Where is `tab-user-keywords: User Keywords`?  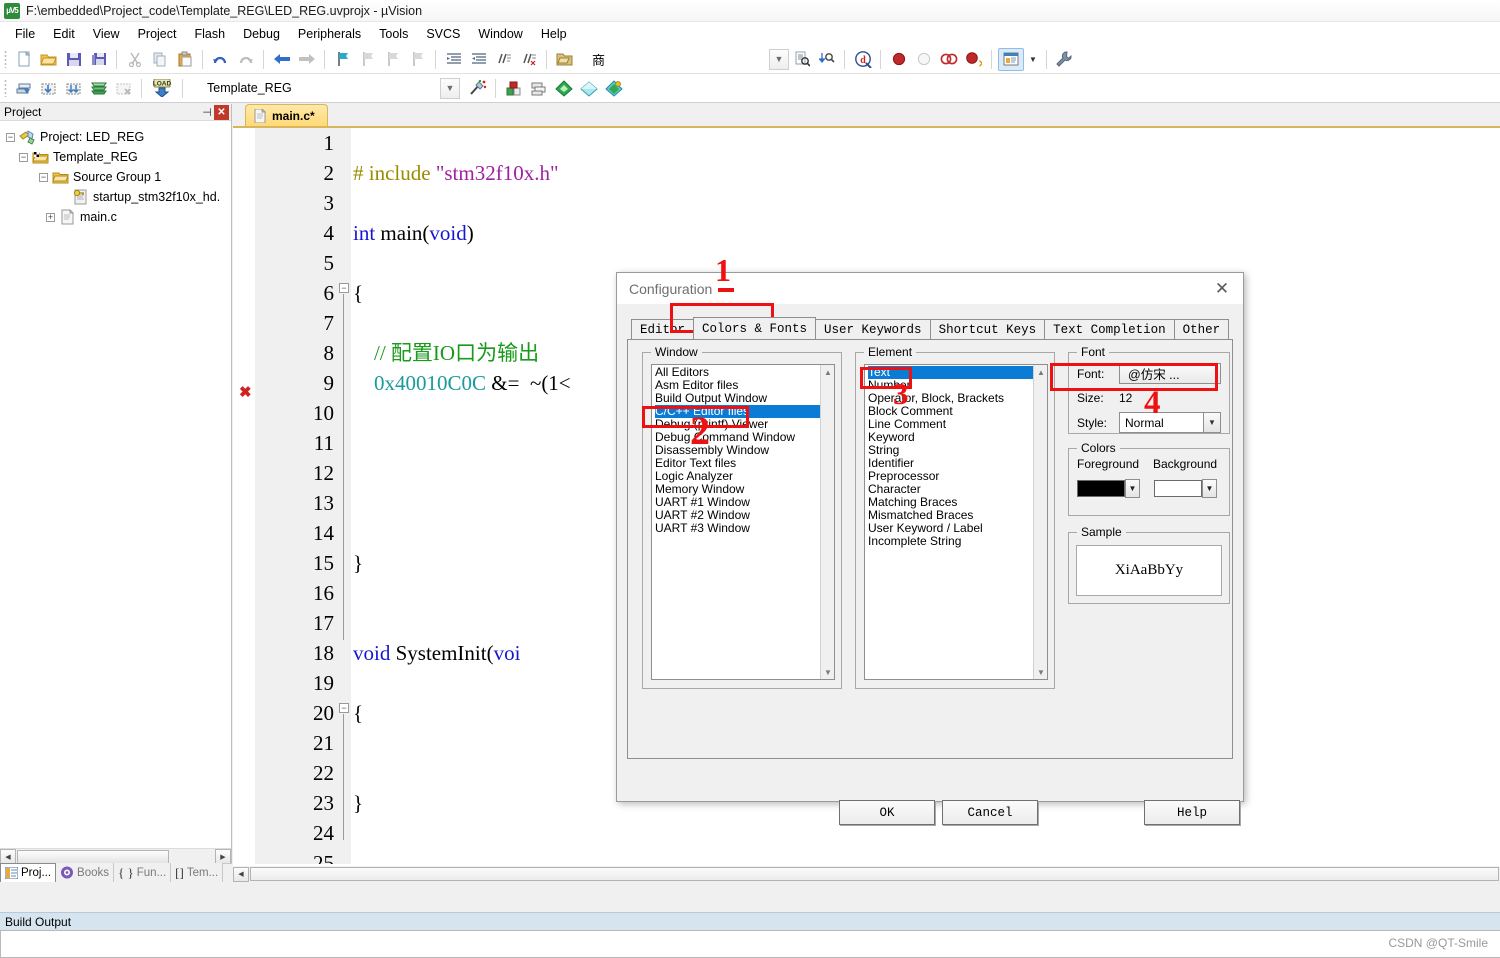
tab-user-keywords: User Keywords is located at coordinates (873, 329).